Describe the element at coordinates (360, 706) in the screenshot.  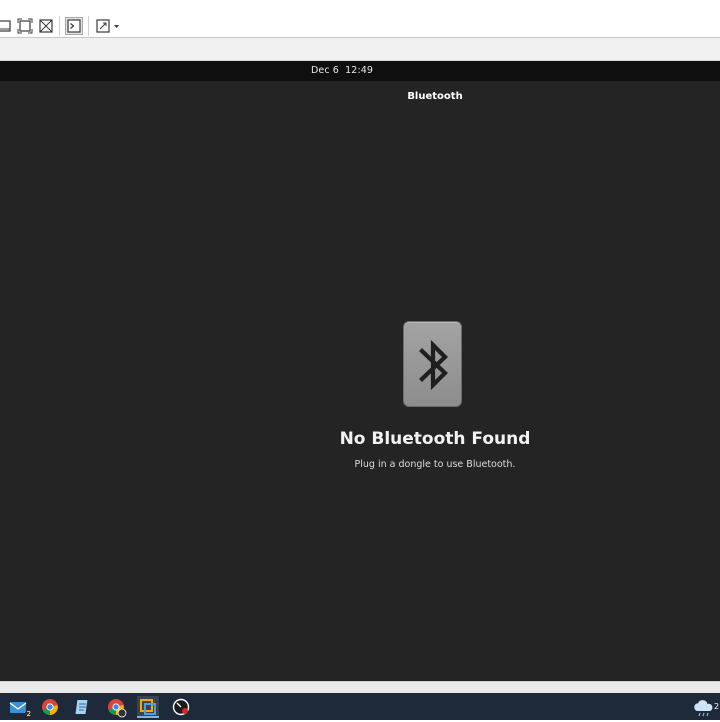
I see `taskbar: 2 2` at that location.